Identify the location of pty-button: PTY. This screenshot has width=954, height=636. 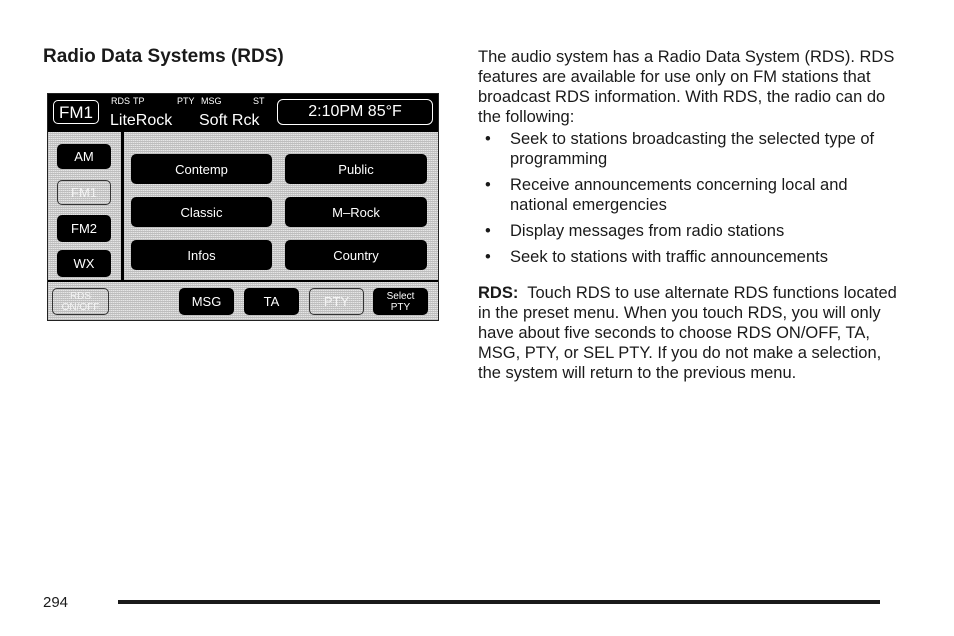
(336, 301).